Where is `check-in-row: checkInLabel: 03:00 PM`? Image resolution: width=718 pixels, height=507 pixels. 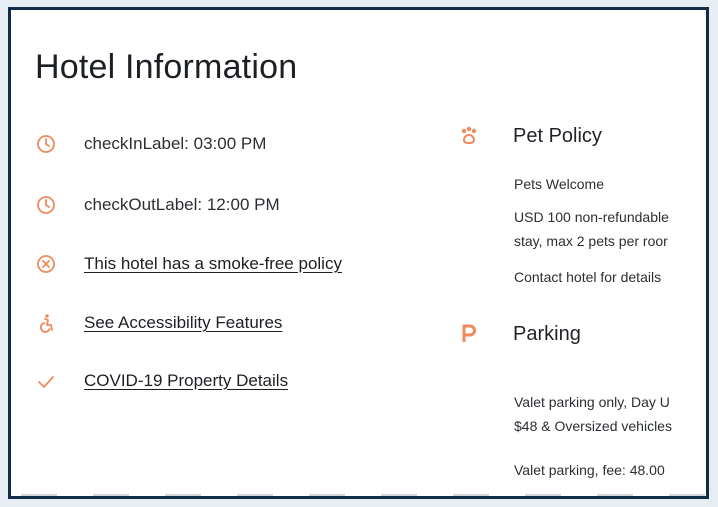 check-in-row: checkInLabel: 03:00 PM is located at coordinates (150, 144).